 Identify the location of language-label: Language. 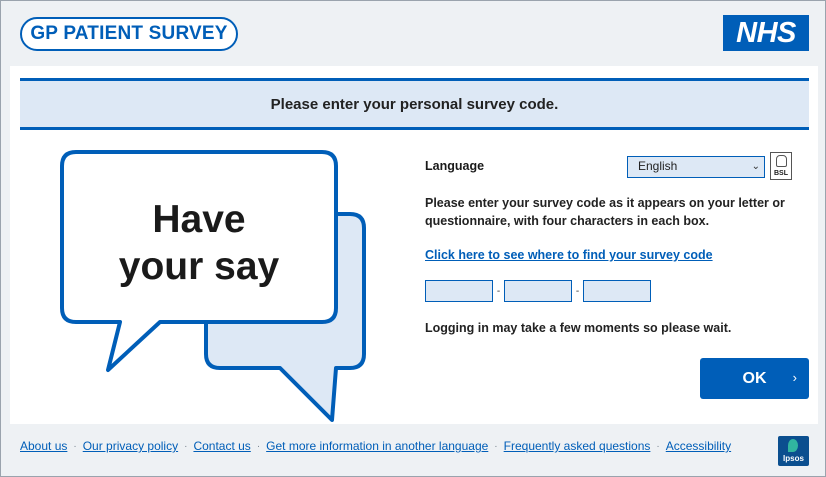
(455, 166).